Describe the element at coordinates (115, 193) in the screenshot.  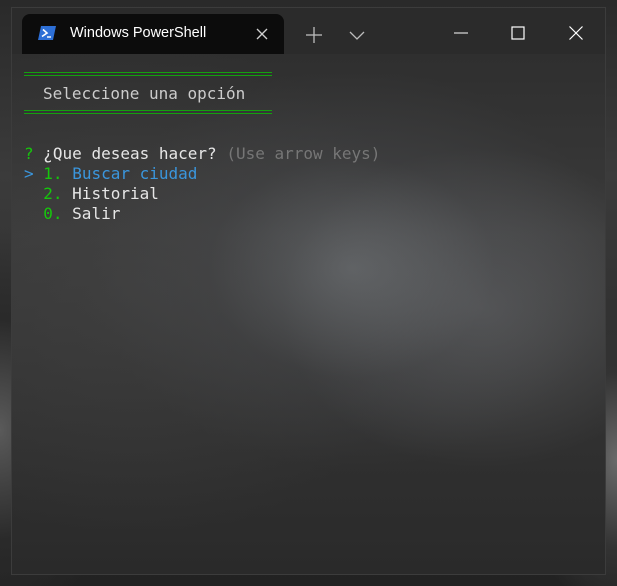
I see `option-label: Historial` at that location.